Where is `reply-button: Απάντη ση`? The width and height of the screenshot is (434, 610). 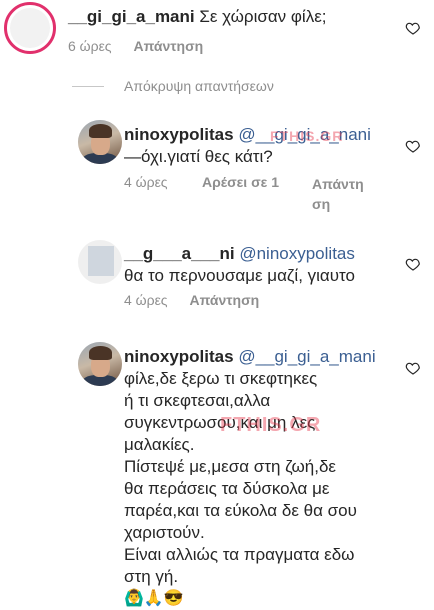
reply-button: Απάντη ση is located at coordinates (338, 194).